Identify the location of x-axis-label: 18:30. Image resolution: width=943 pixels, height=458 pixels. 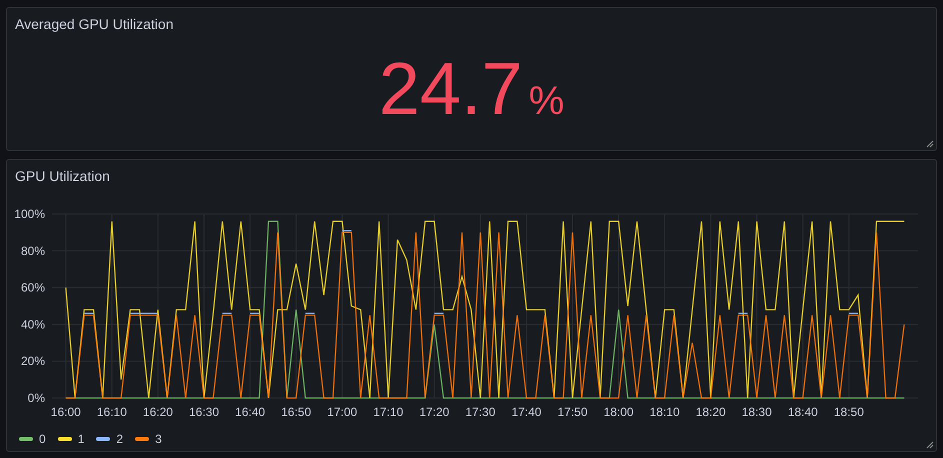
(757, 412).